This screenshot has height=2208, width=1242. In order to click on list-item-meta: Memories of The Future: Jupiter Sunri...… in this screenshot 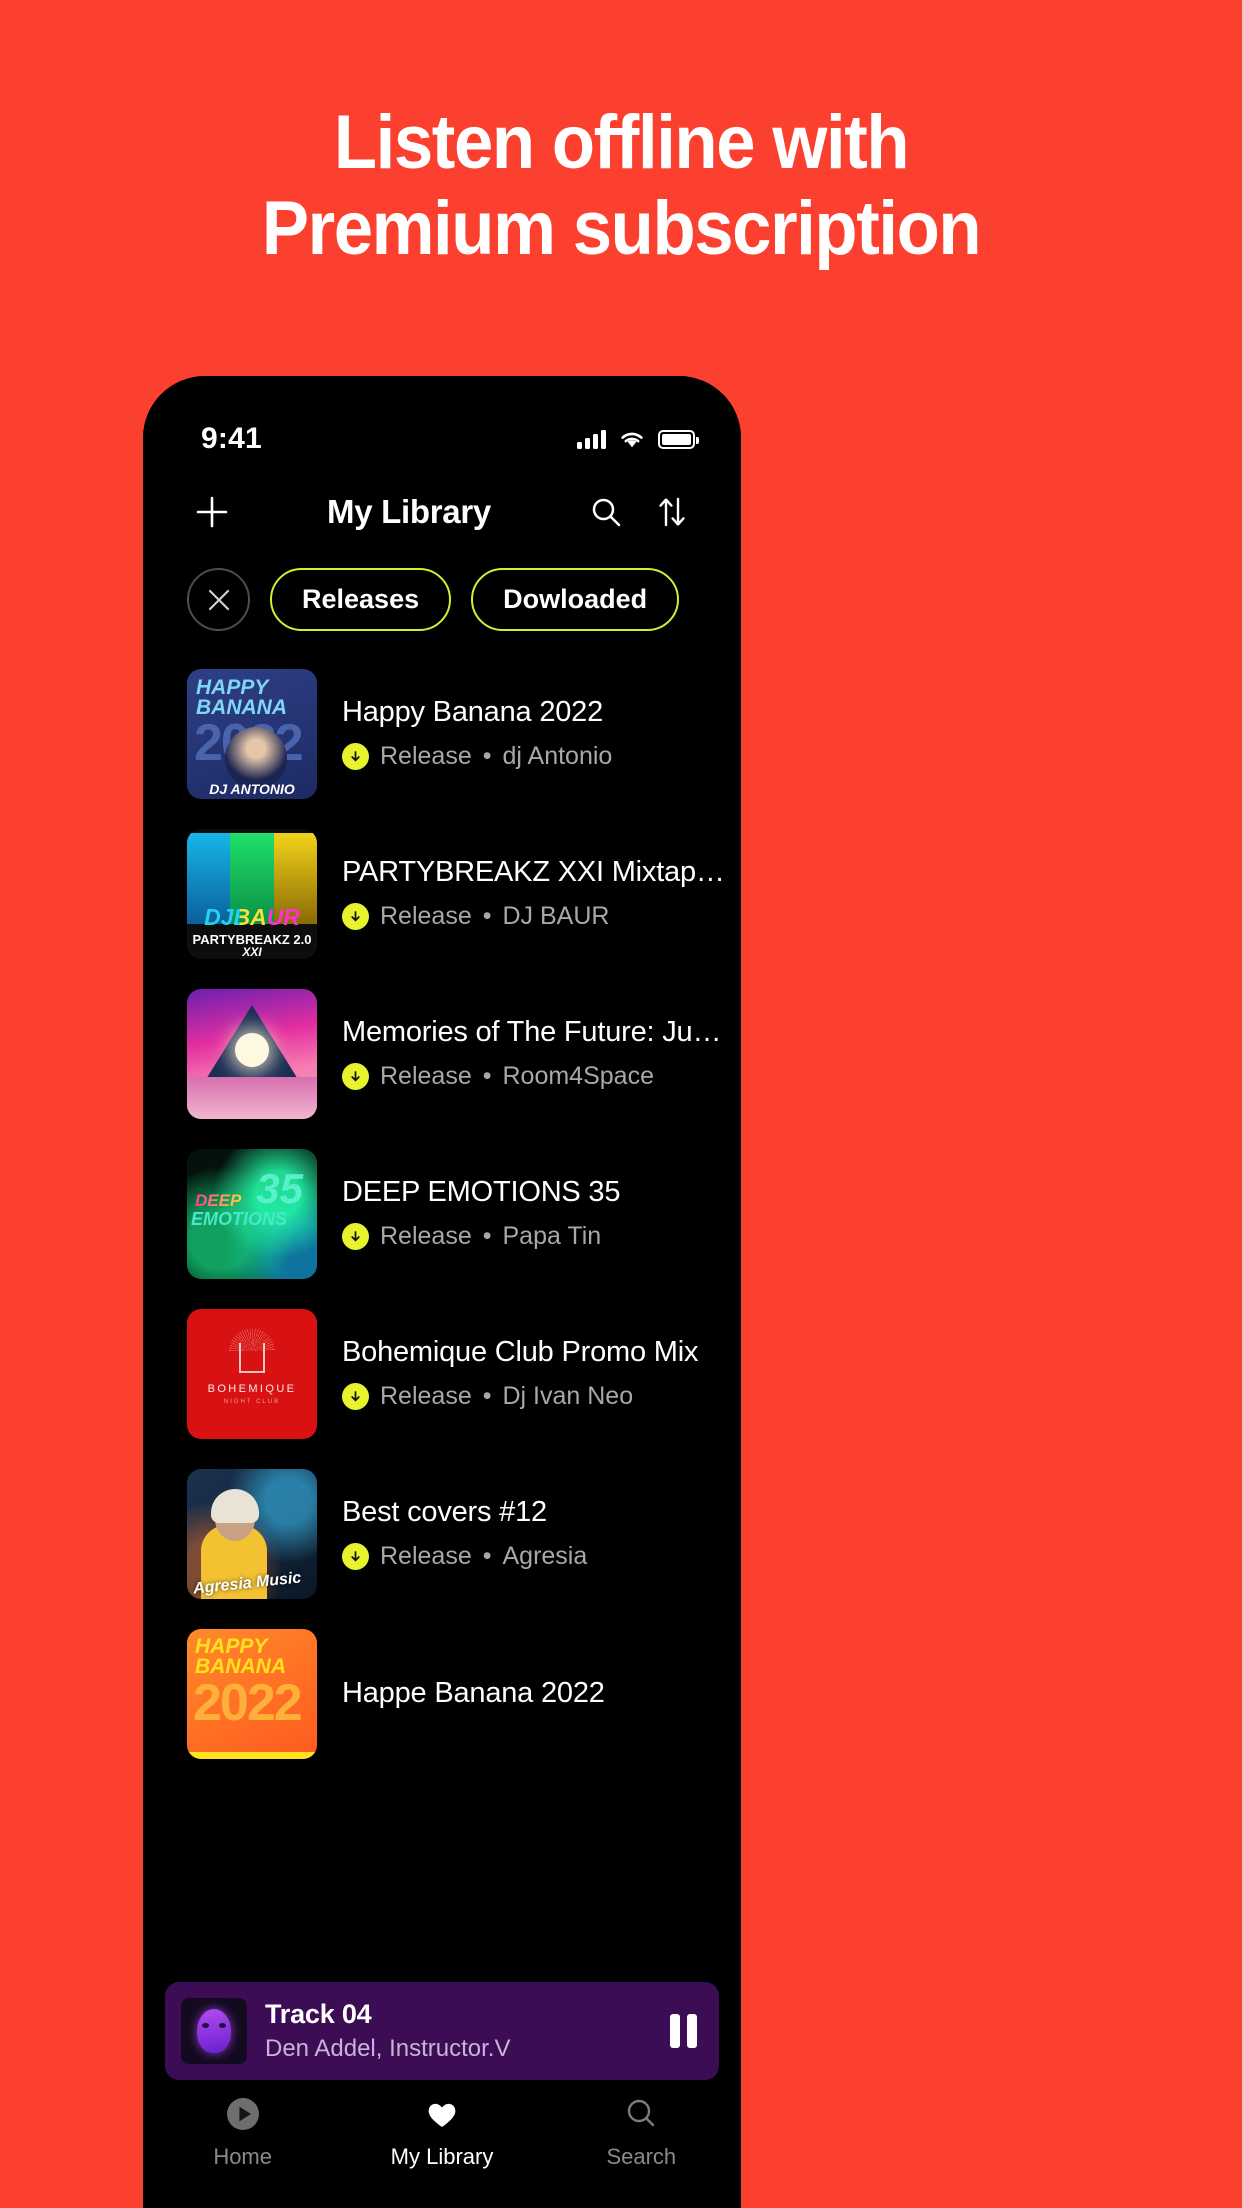, I will do `click(541, 1054)`.